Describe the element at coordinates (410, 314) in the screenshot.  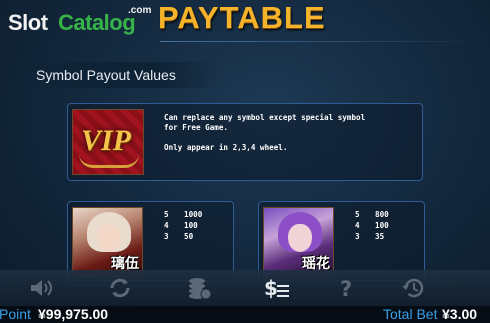
I see `total-bet-label: Total Bet` at that location.